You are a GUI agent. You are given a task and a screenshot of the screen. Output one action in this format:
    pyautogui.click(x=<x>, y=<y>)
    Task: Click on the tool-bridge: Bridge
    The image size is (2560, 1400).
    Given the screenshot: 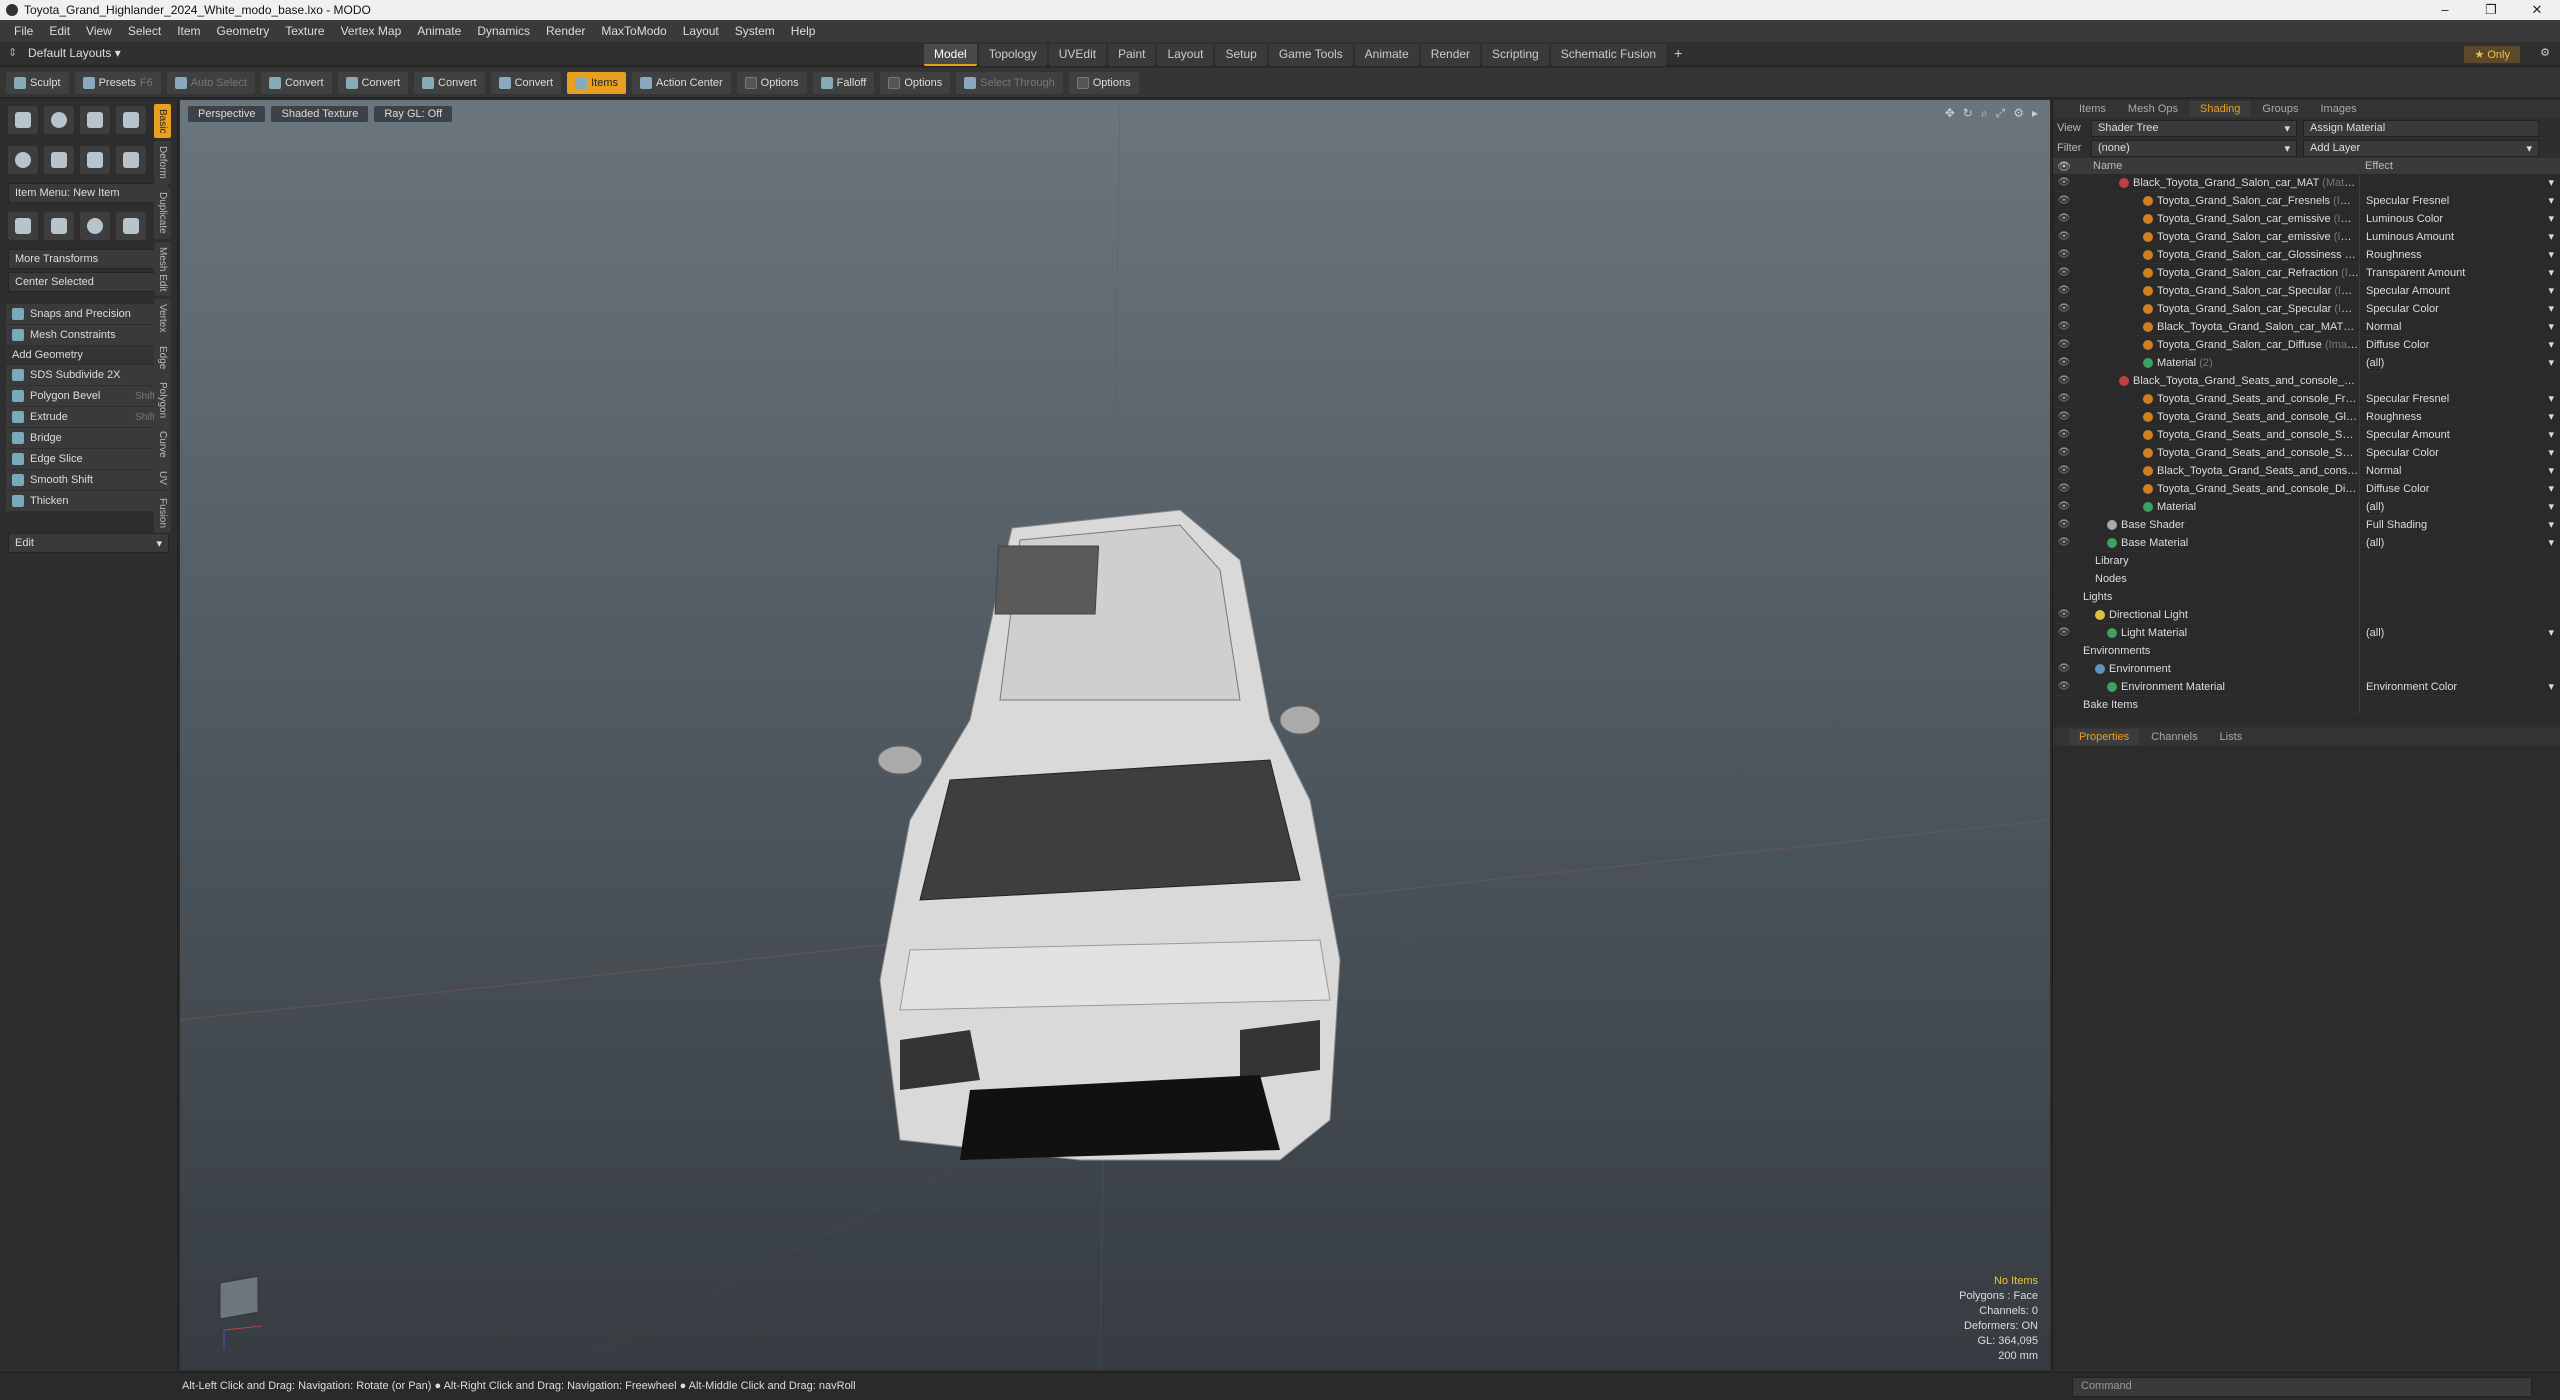 What is the action you would take?
    pyautogui.click(x=88, y=438)
    